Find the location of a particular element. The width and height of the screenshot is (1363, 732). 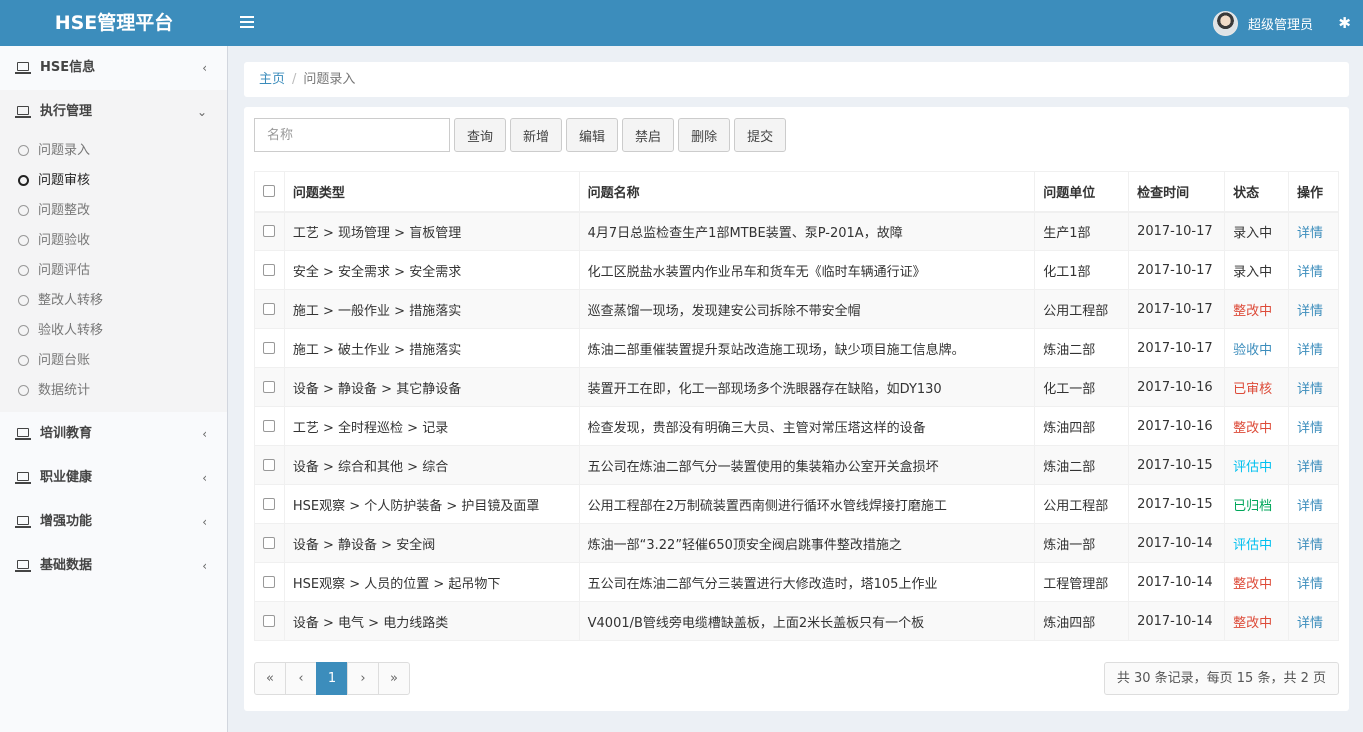

column-header: 状态 is located at coordinates (1256, 192).